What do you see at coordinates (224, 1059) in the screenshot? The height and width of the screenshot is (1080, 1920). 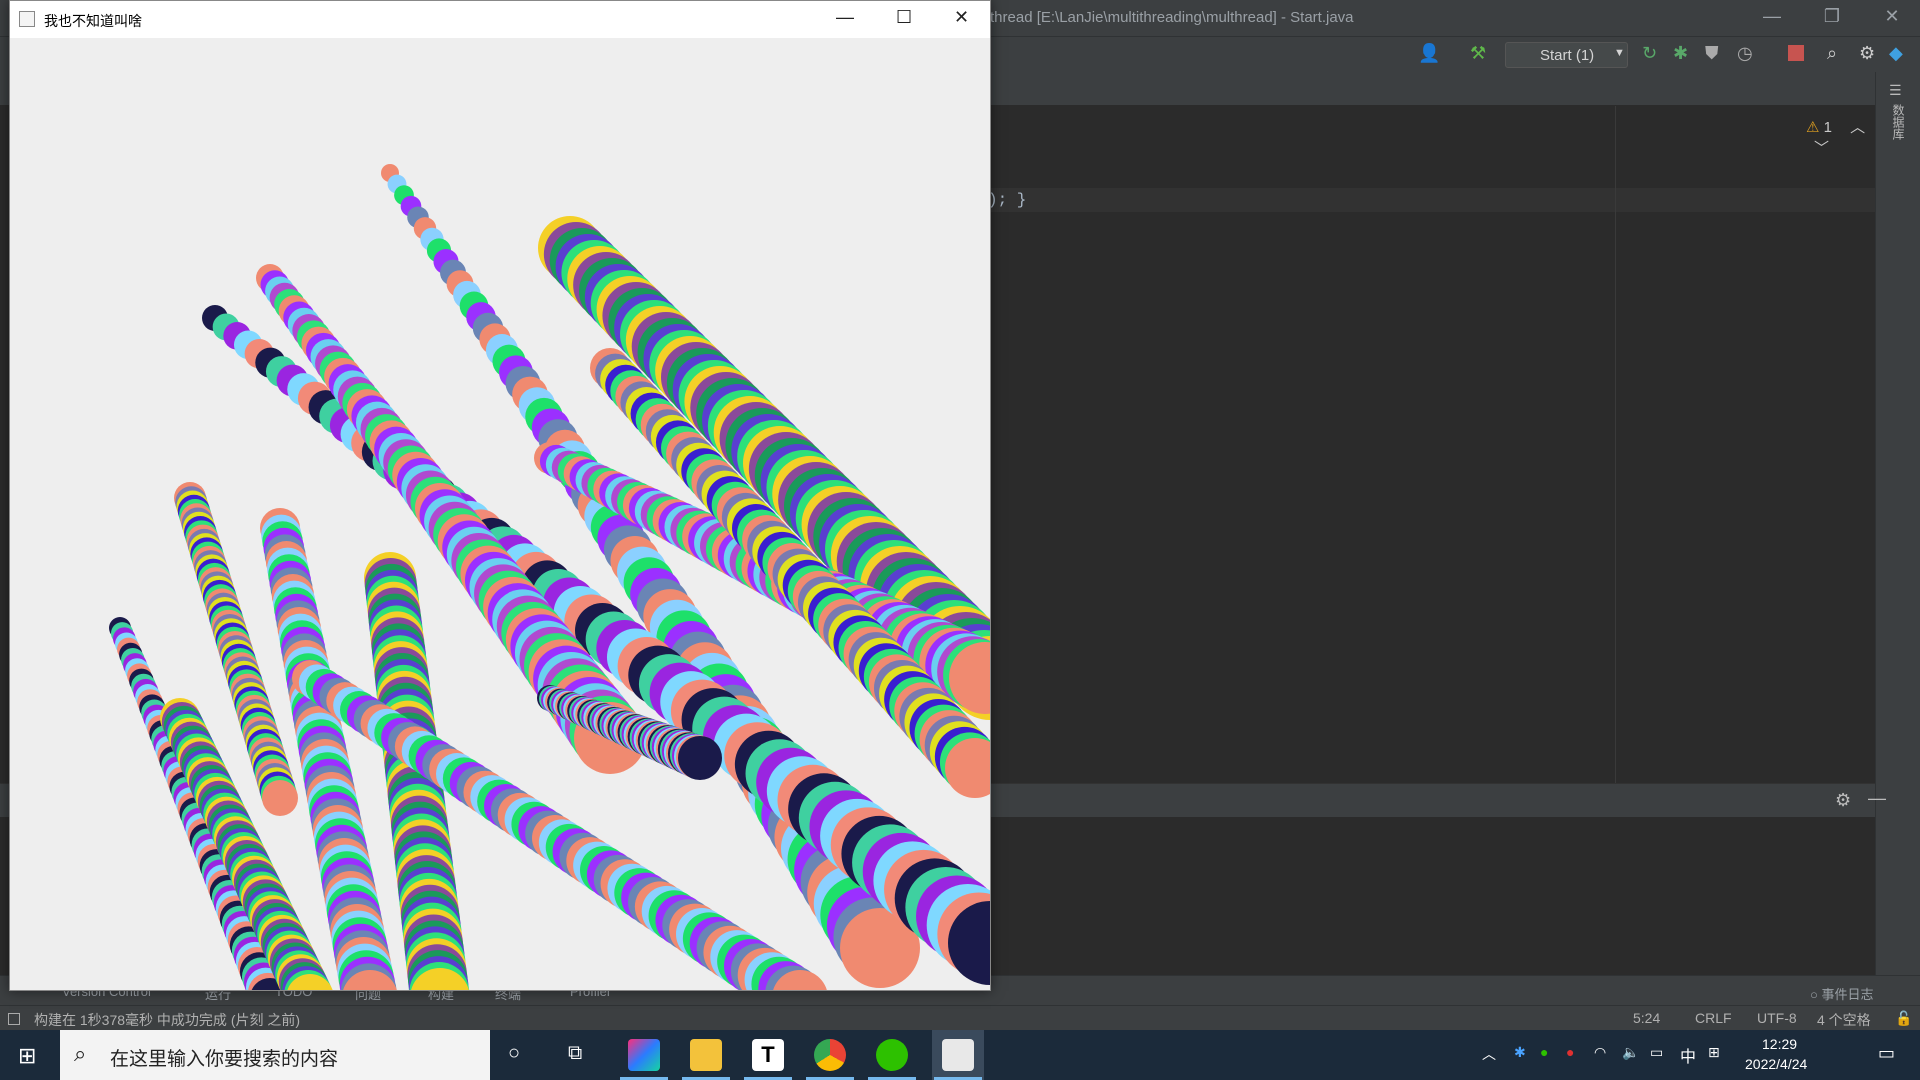 I see `taskbar-search-placeholder: 在这里输入你要搜索的内容` at bounding box center [224, 1059].